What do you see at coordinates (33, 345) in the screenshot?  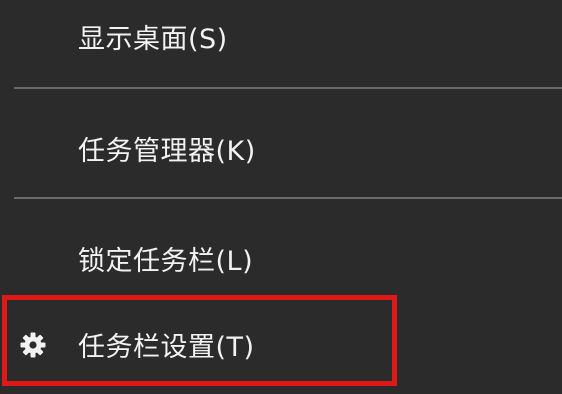 I see `gear-icon` at bounding box center [33, 345].